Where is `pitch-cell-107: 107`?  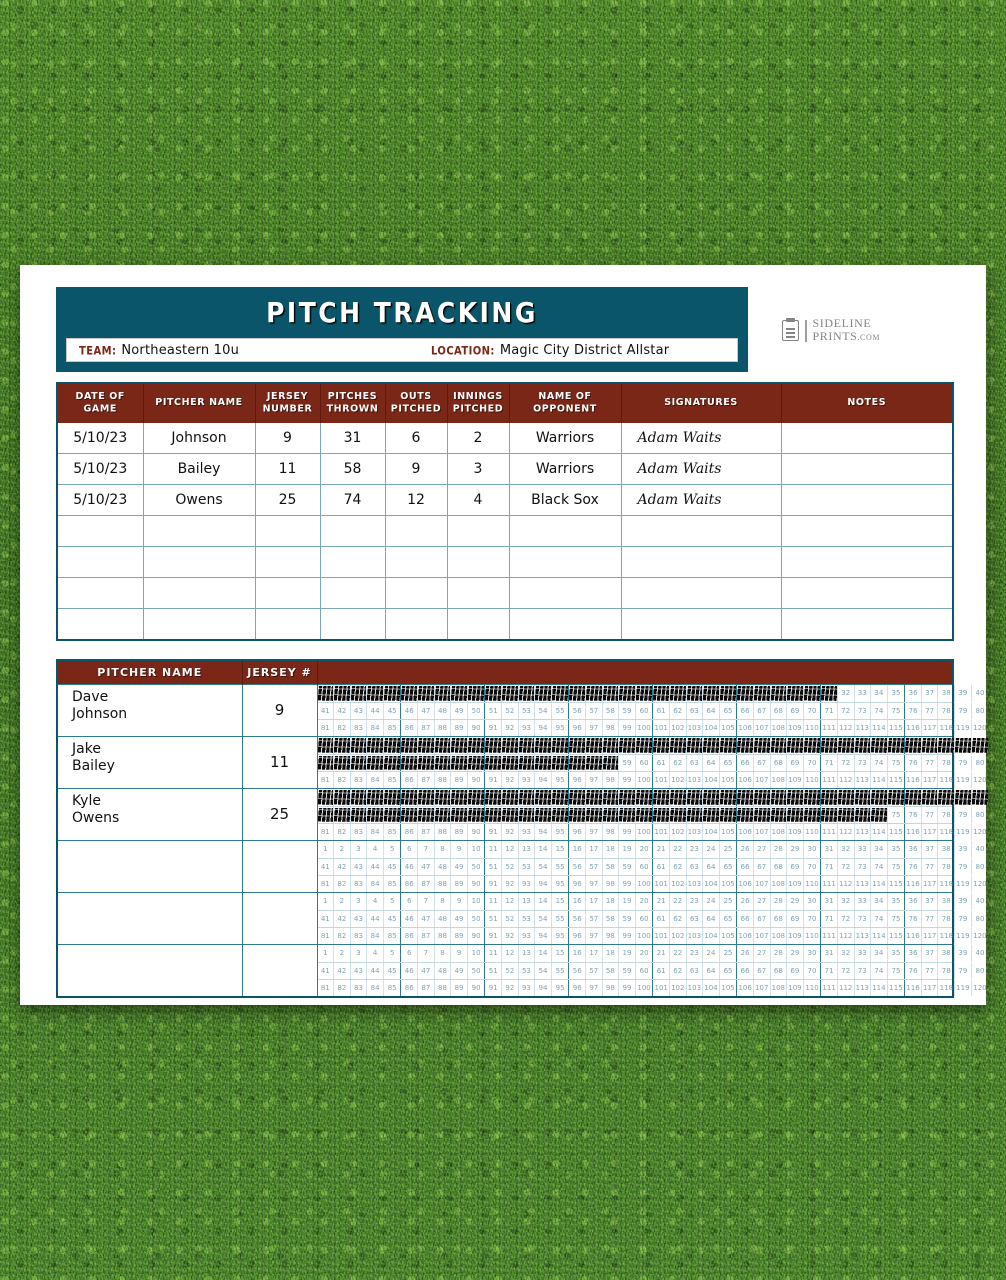
pitch-cell-107: 107 is located at coordinates (762, 727).